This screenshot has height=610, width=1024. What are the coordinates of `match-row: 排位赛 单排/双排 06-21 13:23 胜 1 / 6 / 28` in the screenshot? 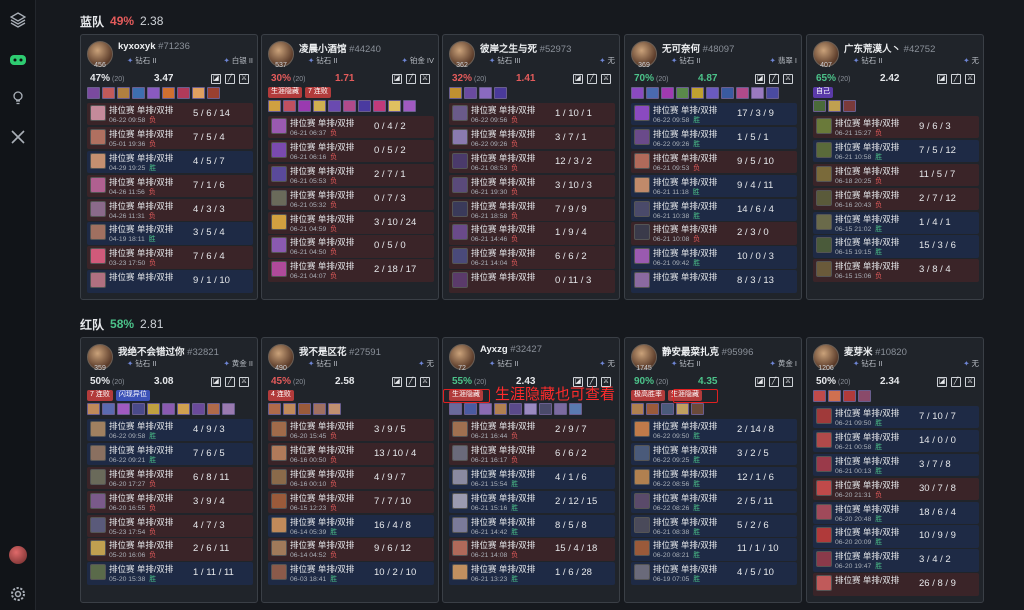 It's located at (532, 573).